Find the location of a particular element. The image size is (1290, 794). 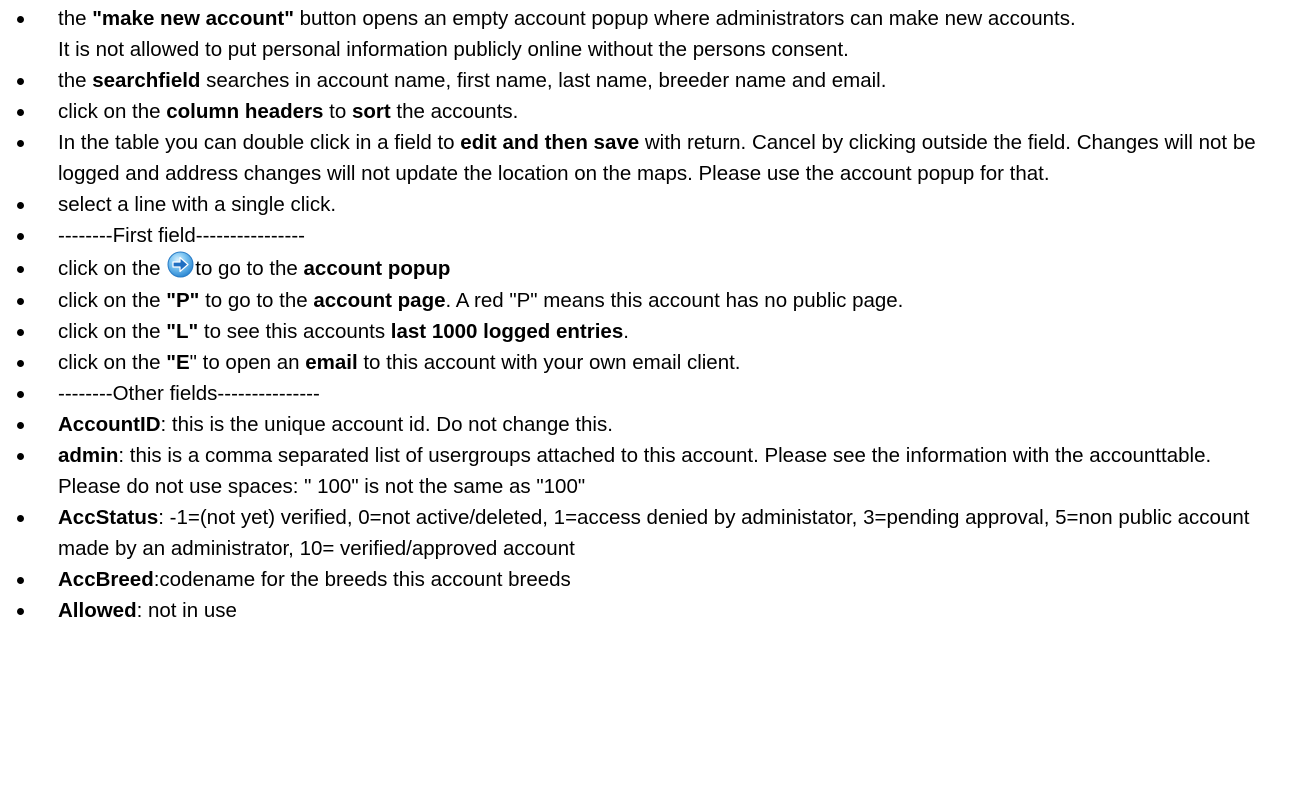

l-term: "L" is located at coordinates (182, 331).